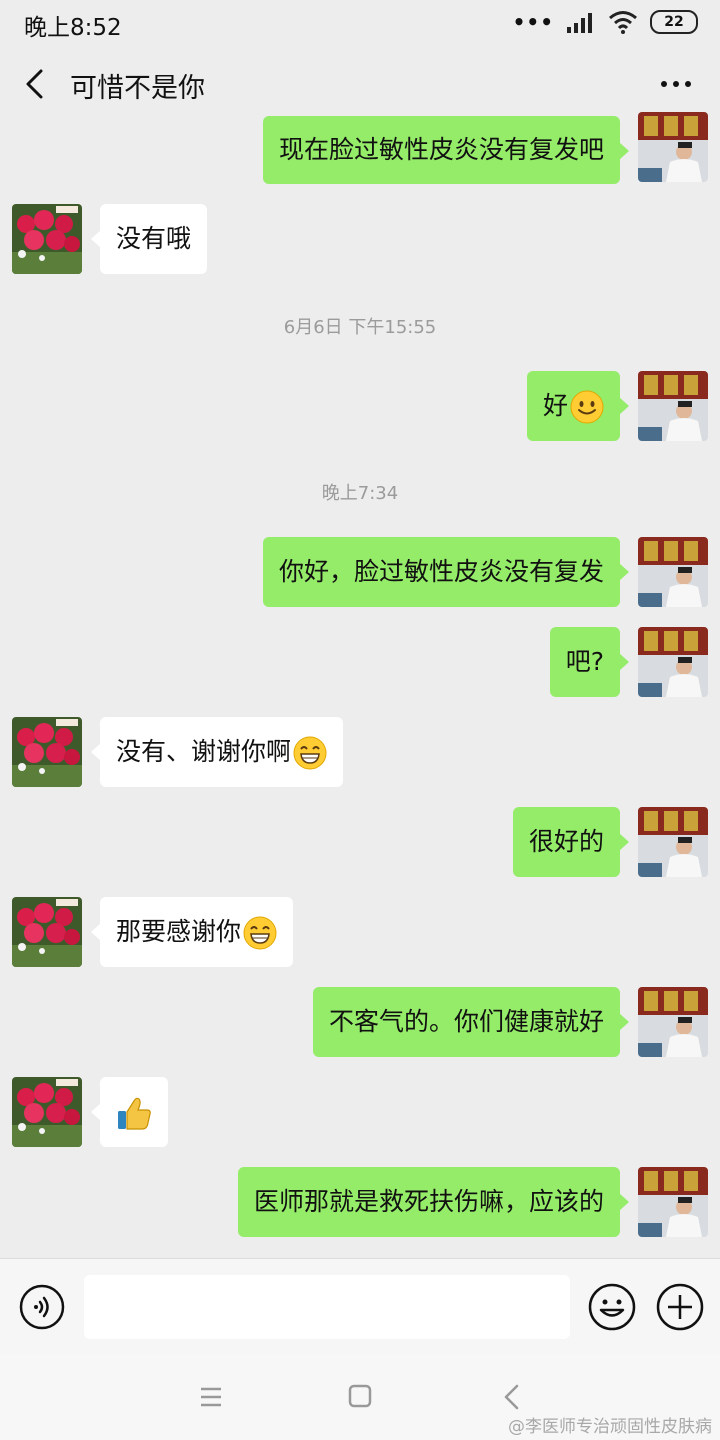  Describe the element at coordinates (360, 842) in the screenshot. I see `chat-message-sent: 很好的` at that location.